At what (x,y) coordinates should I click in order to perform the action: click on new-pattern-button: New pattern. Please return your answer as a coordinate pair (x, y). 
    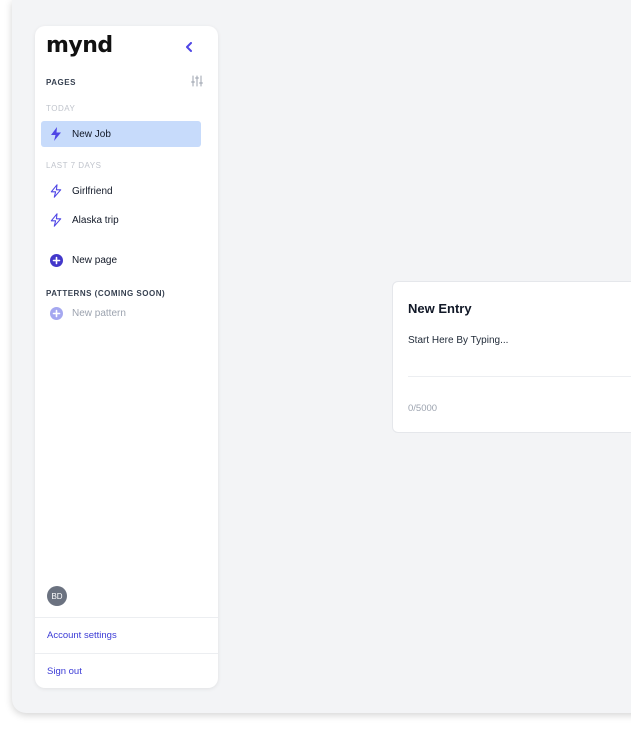
    Looking at the image, I should click on (121, 313).